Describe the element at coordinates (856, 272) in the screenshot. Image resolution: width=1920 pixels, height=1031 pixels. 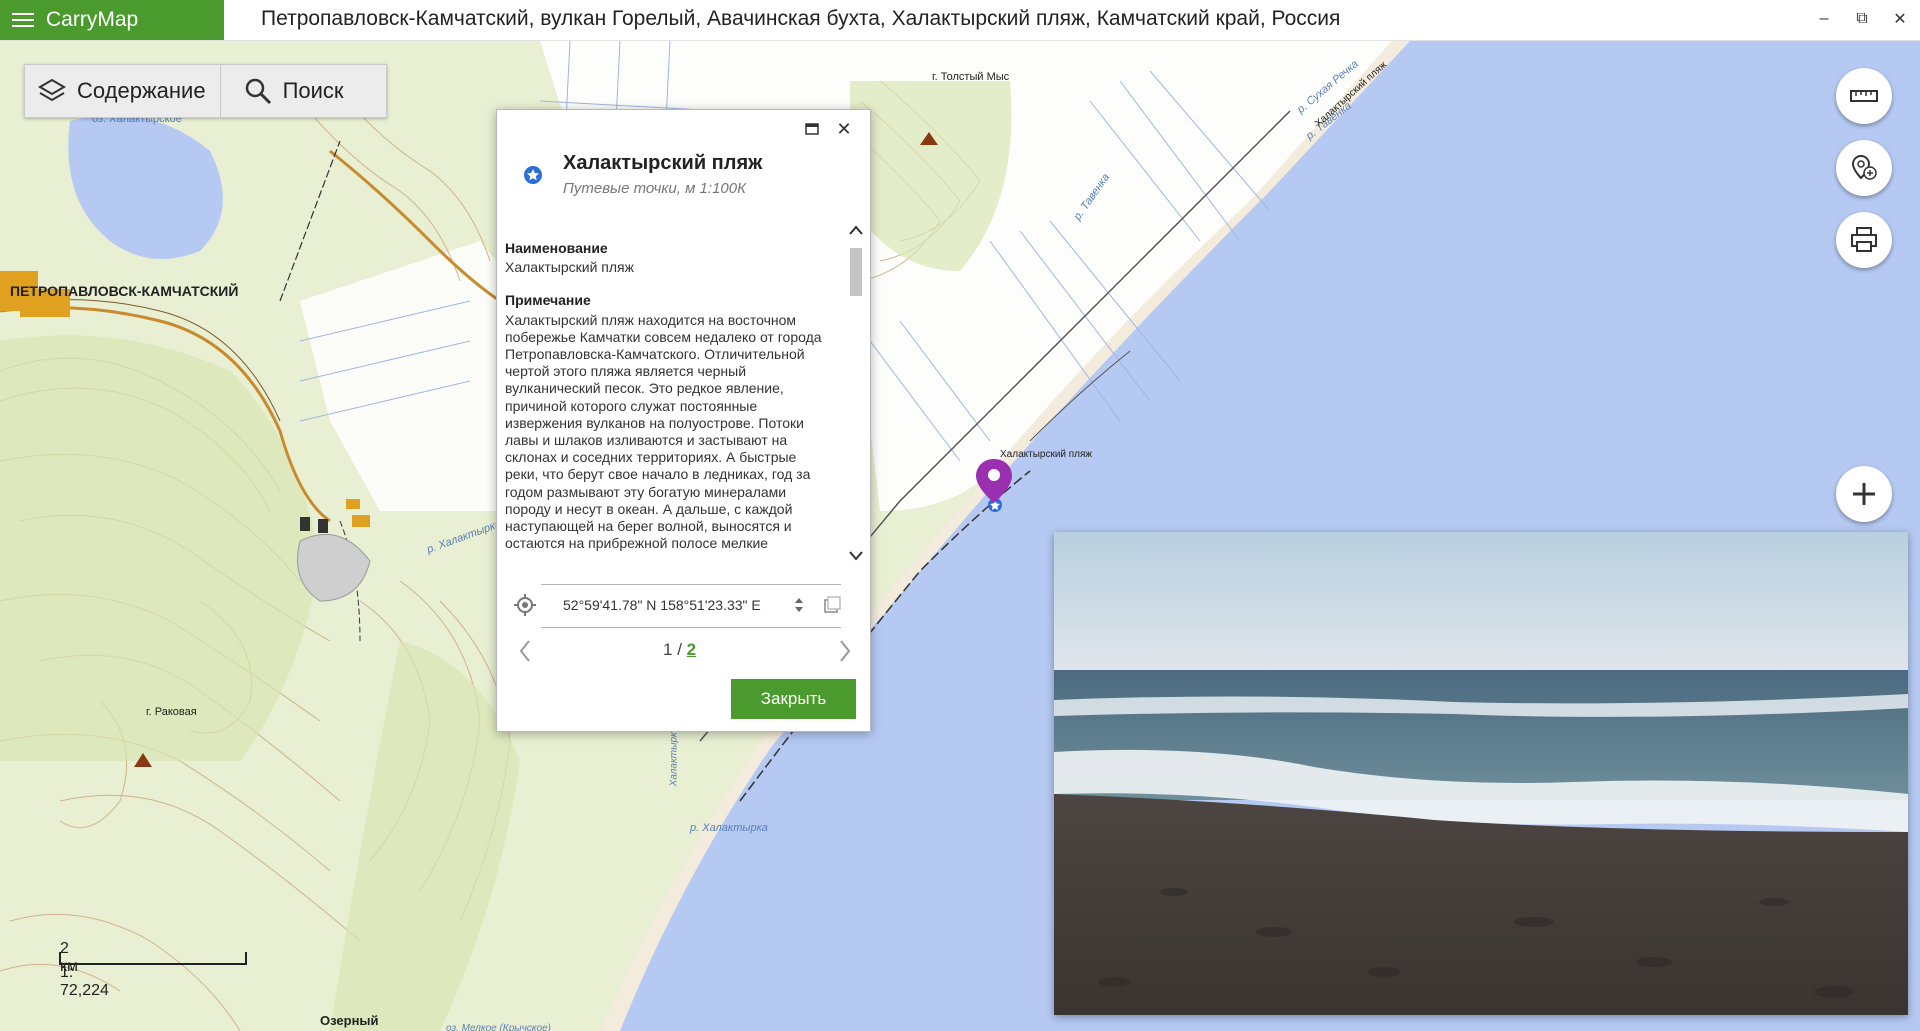
I see `scrollbar-thumb` at that location.